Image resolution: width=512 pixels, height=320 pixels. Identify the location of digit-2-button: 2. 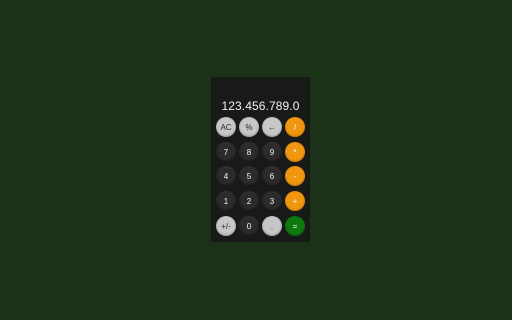
(249, 201).